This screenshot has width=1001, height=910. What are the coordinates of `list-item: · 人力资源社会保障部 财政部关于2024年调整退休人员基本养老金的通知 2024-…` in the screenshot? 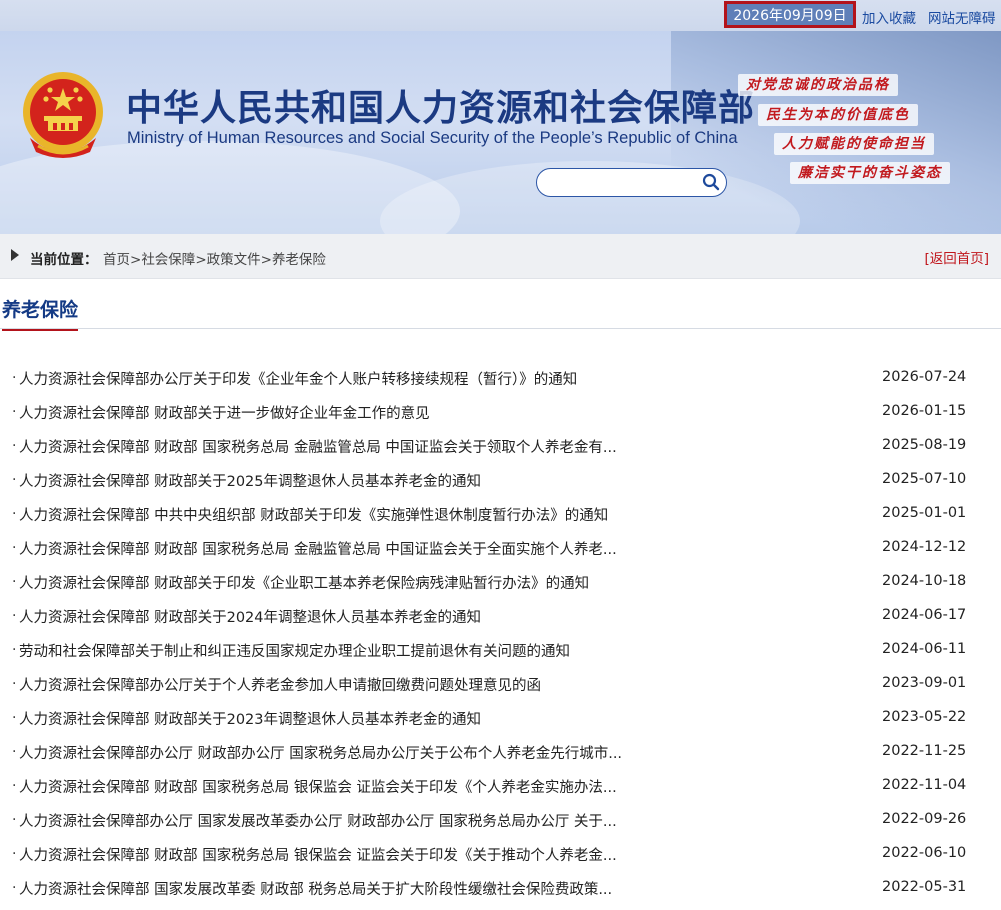 It's located at (500, 621).